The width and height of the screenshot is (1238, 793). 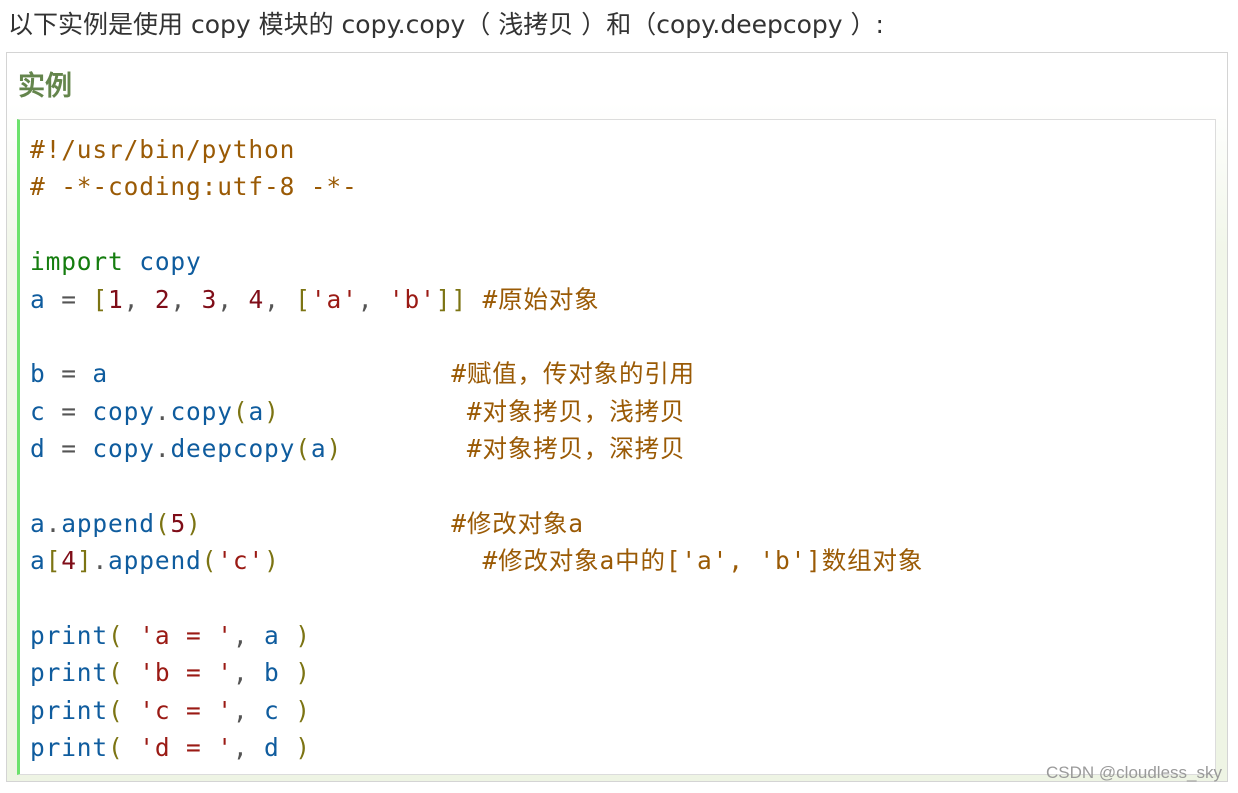 I want to click on code-token: 1, so click(x=116, y=299).